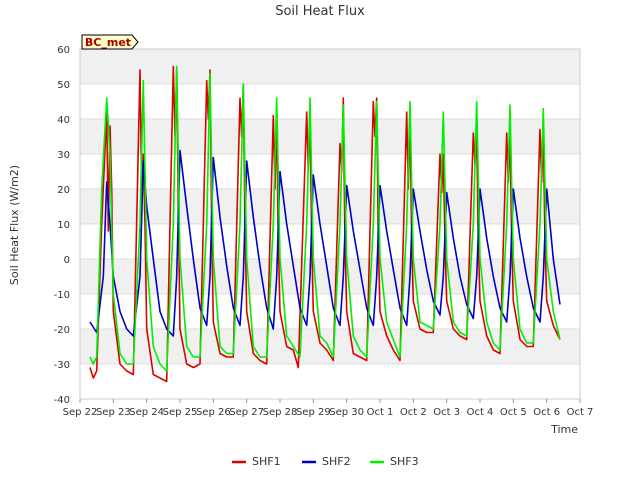  I want to click on x-tick-label: Sep 28, so click(280, 412).